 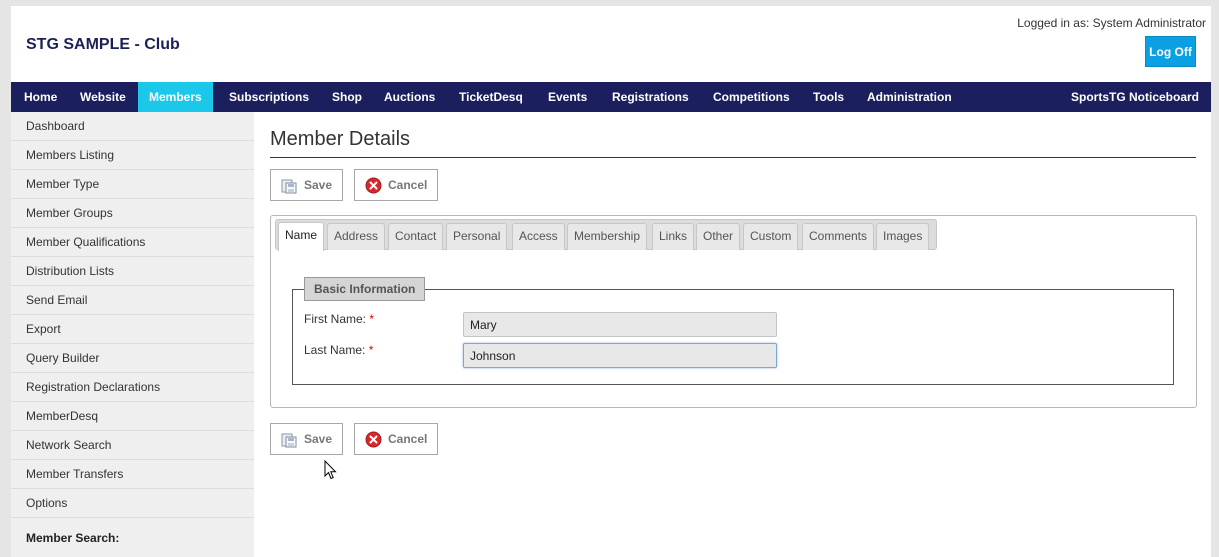 I want to click on sidebar-item-member-qualifications: Member Qualifications, so click(x=132, y=242).